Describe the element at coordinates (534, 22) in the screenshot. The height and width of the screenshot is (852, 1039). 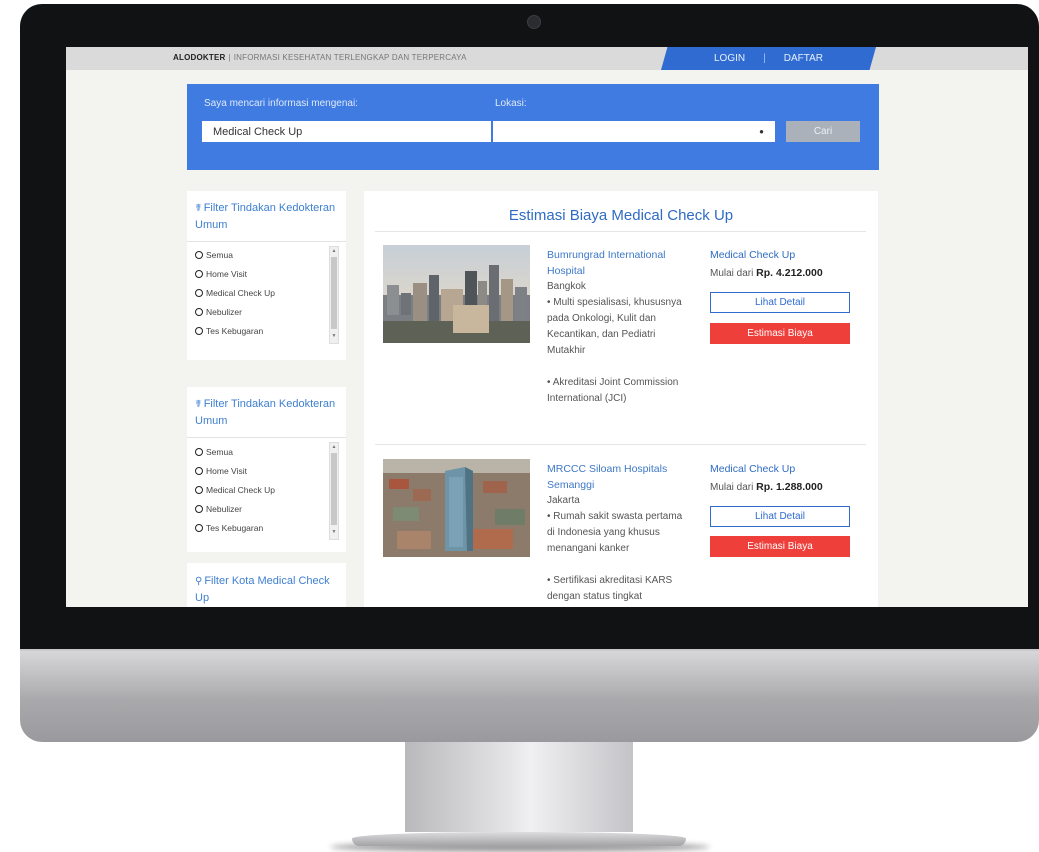
I see `webcam` at that location.